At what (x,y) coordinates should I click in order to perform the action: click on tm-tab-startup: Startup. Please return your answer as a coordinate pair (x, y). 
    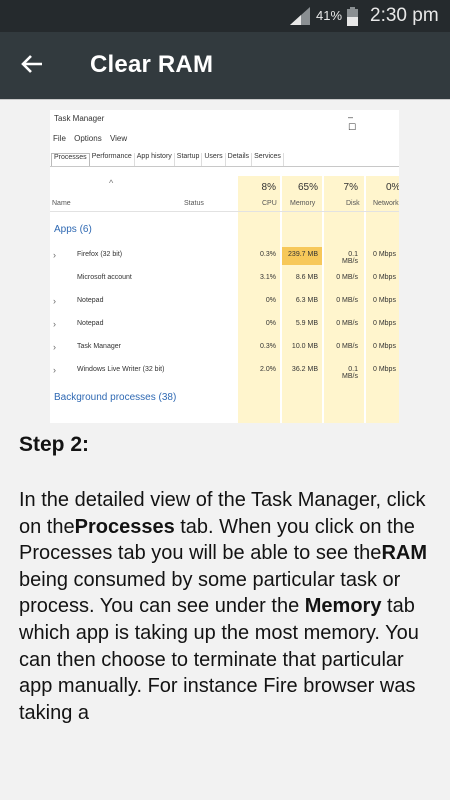
    Looking at the image, I should click on (189, 159).